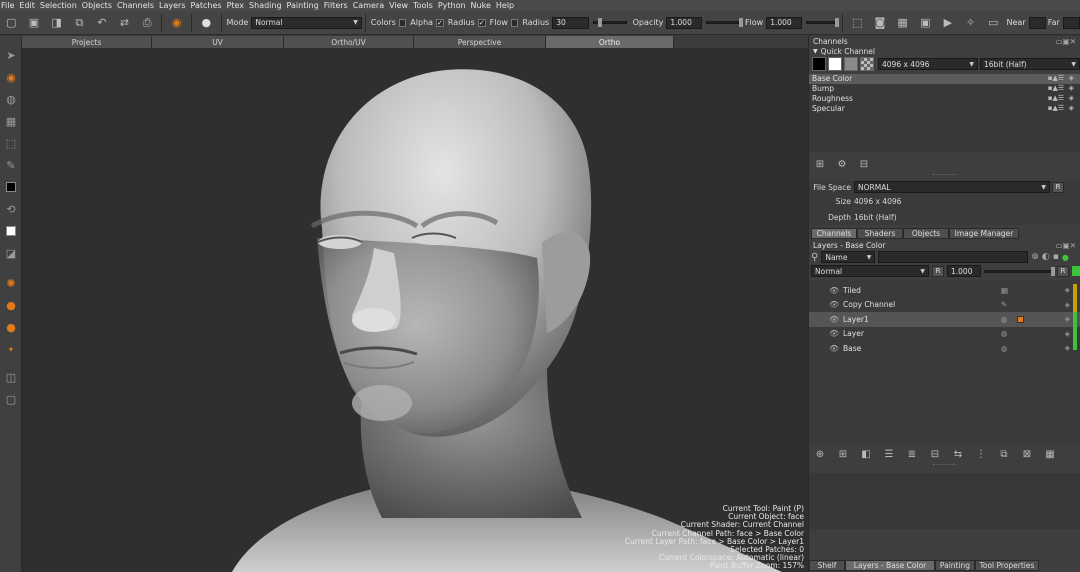 The height and width of the screenshot is (572, 1080). Describe the element at coordinates (857, 23) in the screenshot. I see `cube-icon: ⬚` at that location.